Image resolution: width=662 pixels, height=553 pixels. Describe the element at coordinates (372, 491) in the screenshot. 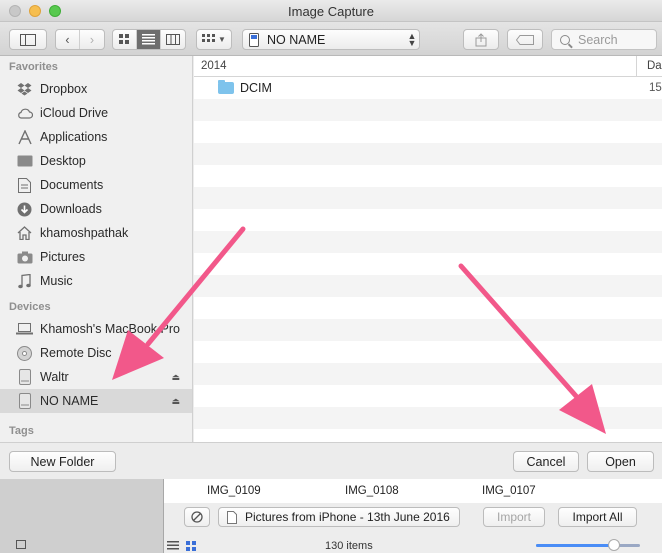

I see `thumbnail-label: IMG_0108` at that location.